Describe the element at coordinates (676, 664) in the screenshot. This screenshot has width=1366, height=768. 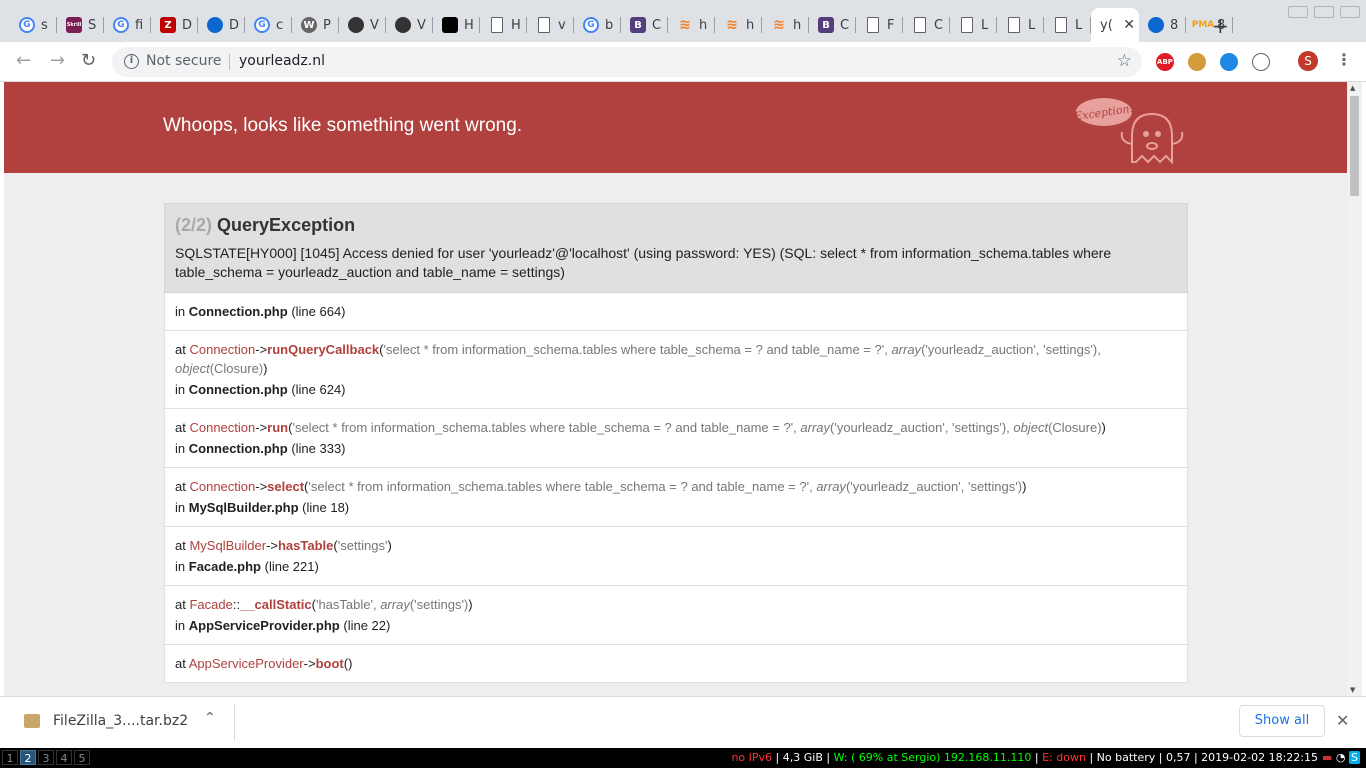
I see `stack-frame: at AppServiceProvider->boot()` at that location.